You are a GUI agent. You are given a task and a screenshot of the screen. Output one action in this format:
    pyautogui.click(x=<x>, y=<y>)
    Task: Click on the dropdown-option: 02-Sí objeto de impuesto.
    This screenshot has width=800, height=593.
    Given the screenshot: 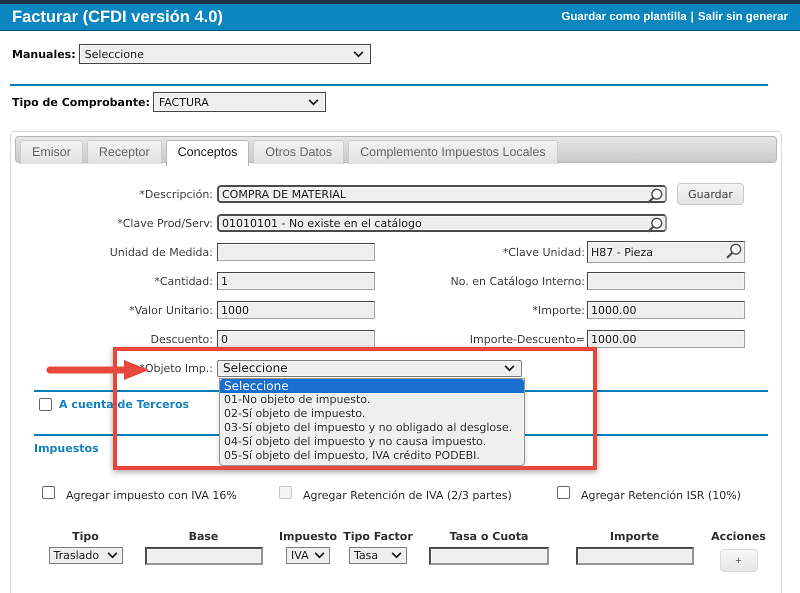 What is the action you would take?
    pyautogui.click(x=372, y=414)
    